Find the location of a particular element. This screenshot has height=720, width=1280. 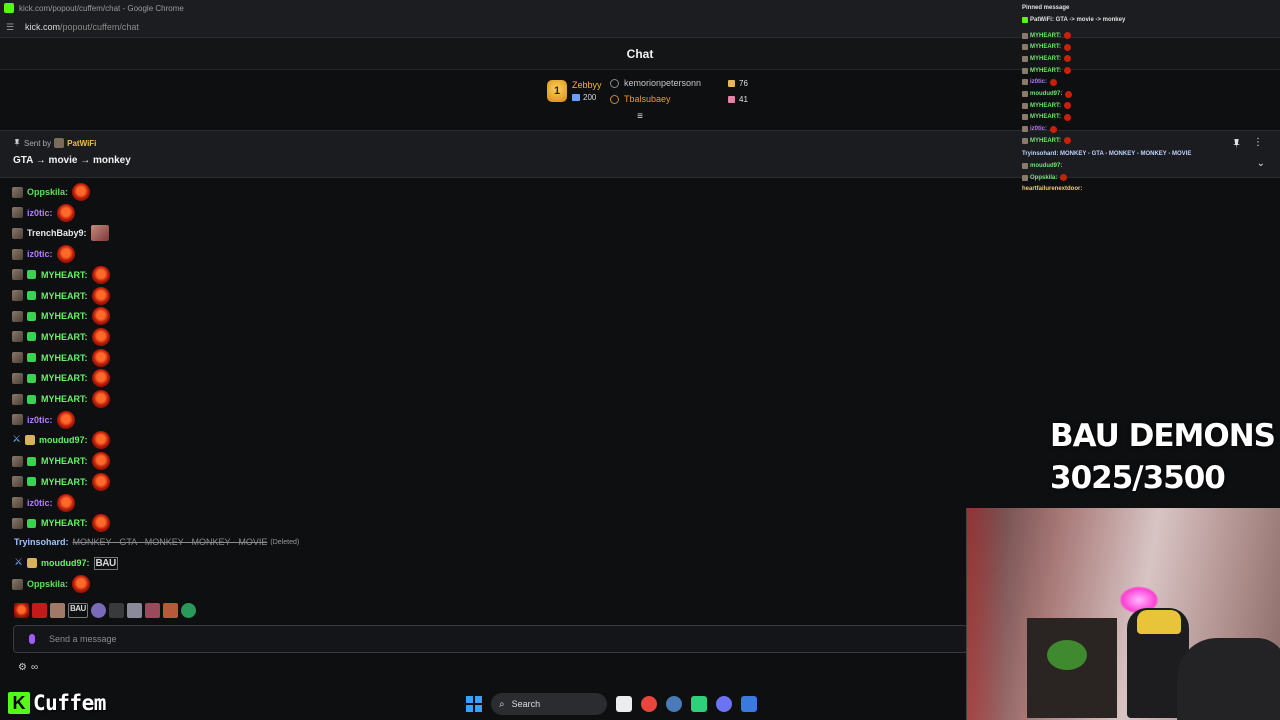

settings-gear-icon: ⚙ is located at coordinates (22, 667).